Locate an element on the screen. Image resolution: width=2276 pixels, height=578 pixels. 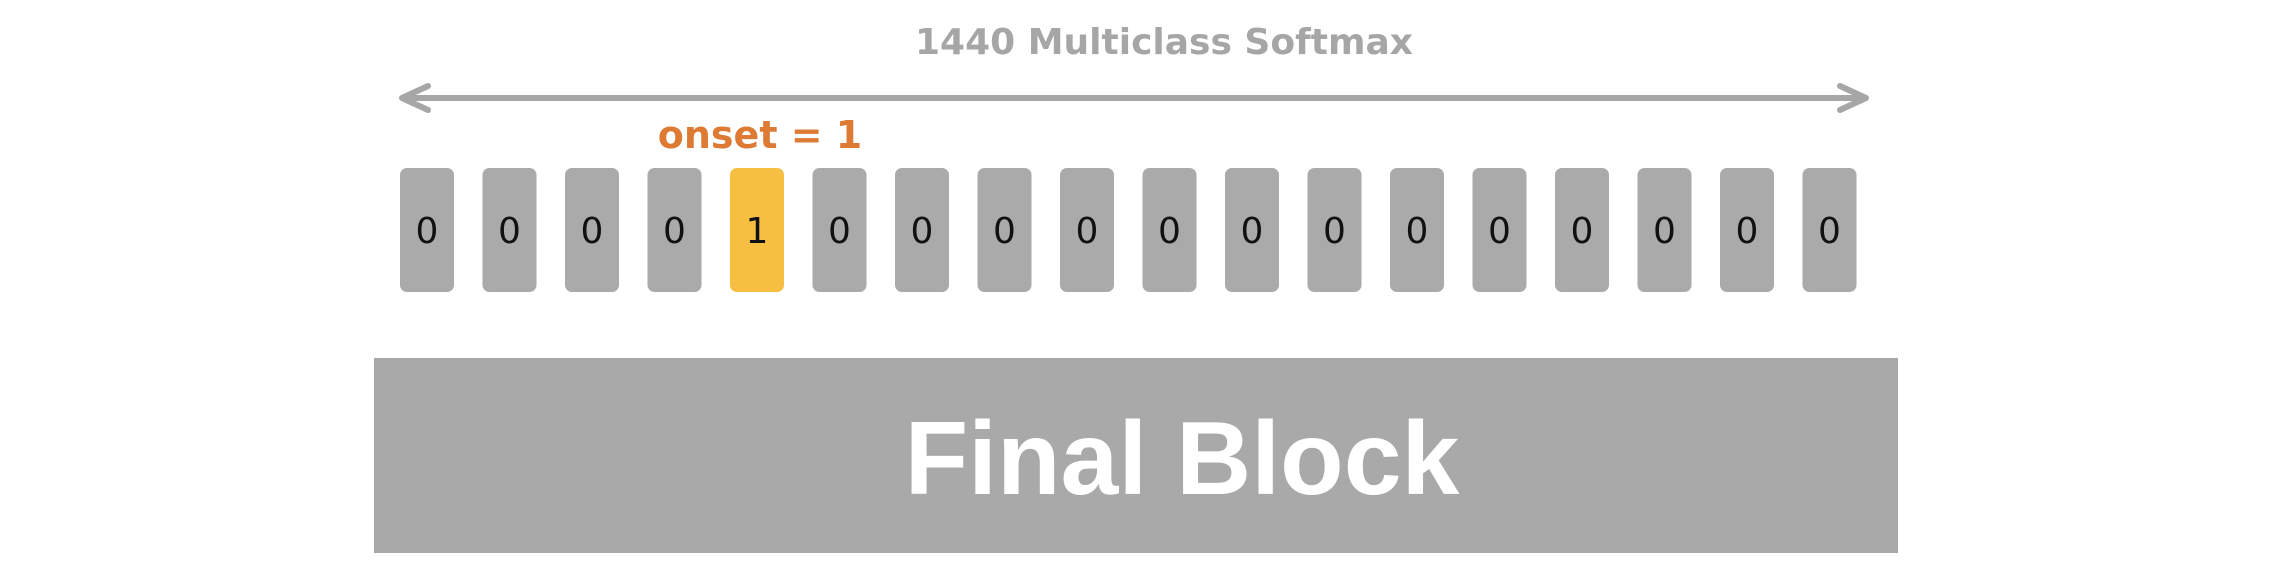
output-cell-active: 1 is located at coordinates (757, 230).